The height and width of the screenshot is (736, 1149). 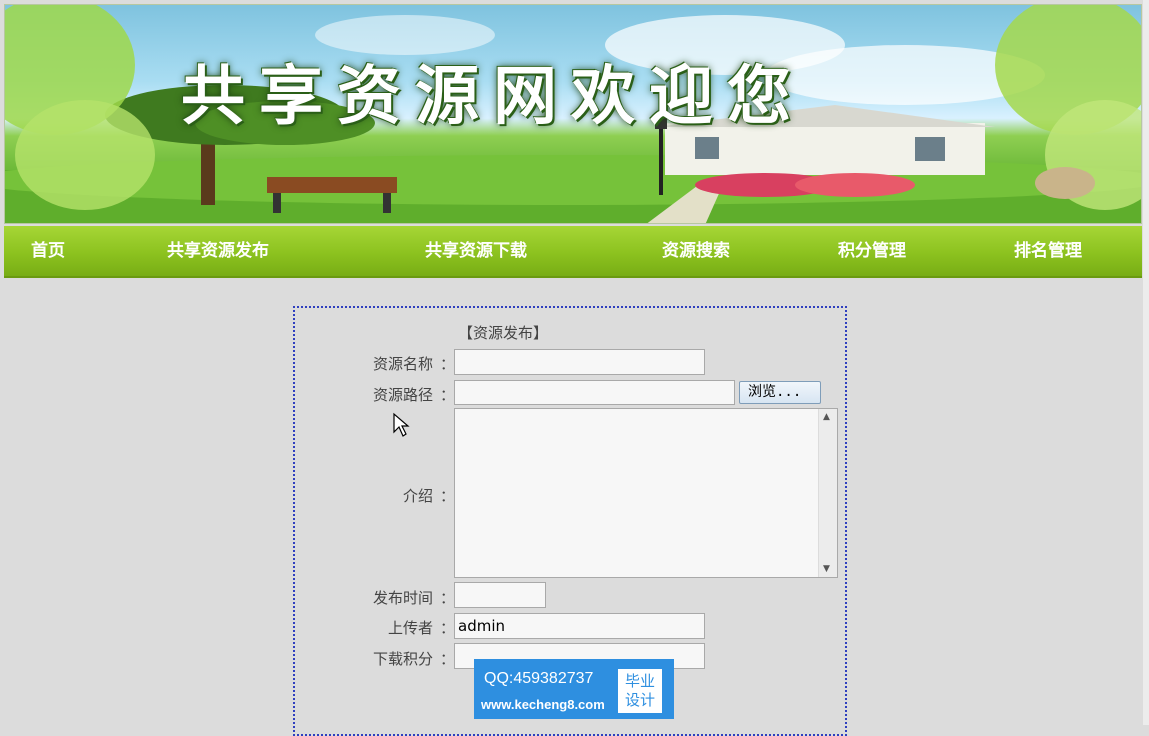 I want to click on intro-label: 介绍, so click(x=417, y=496).